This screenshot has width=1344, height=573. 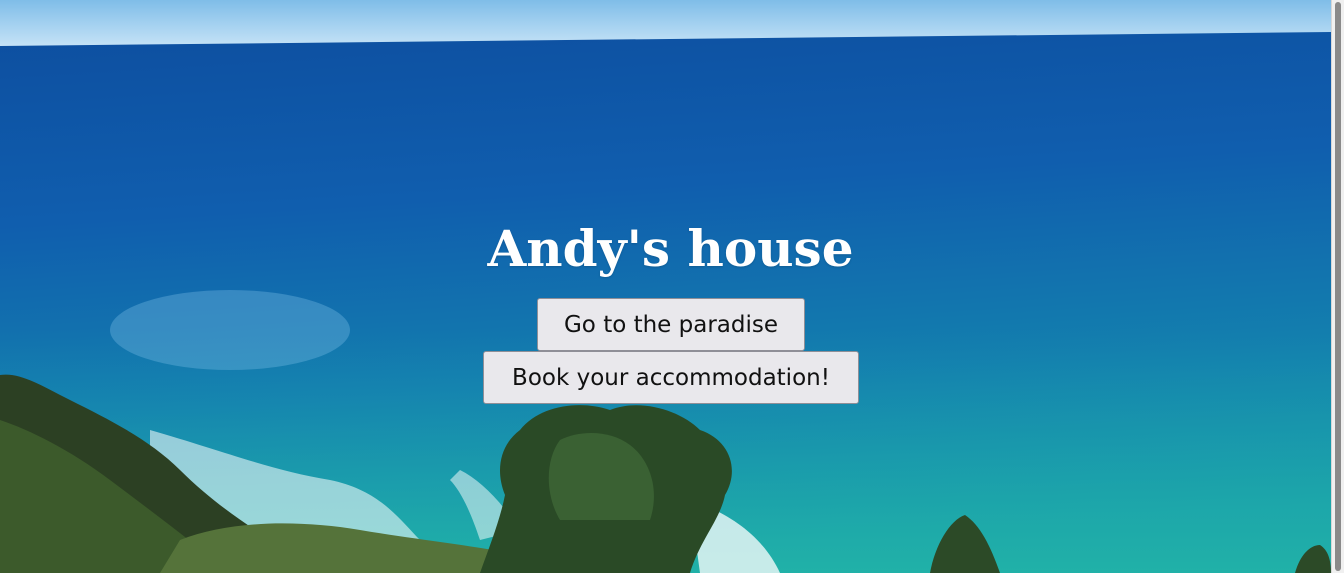 I want to click on vertical-scrollbar, so click(x=1337, y=286).